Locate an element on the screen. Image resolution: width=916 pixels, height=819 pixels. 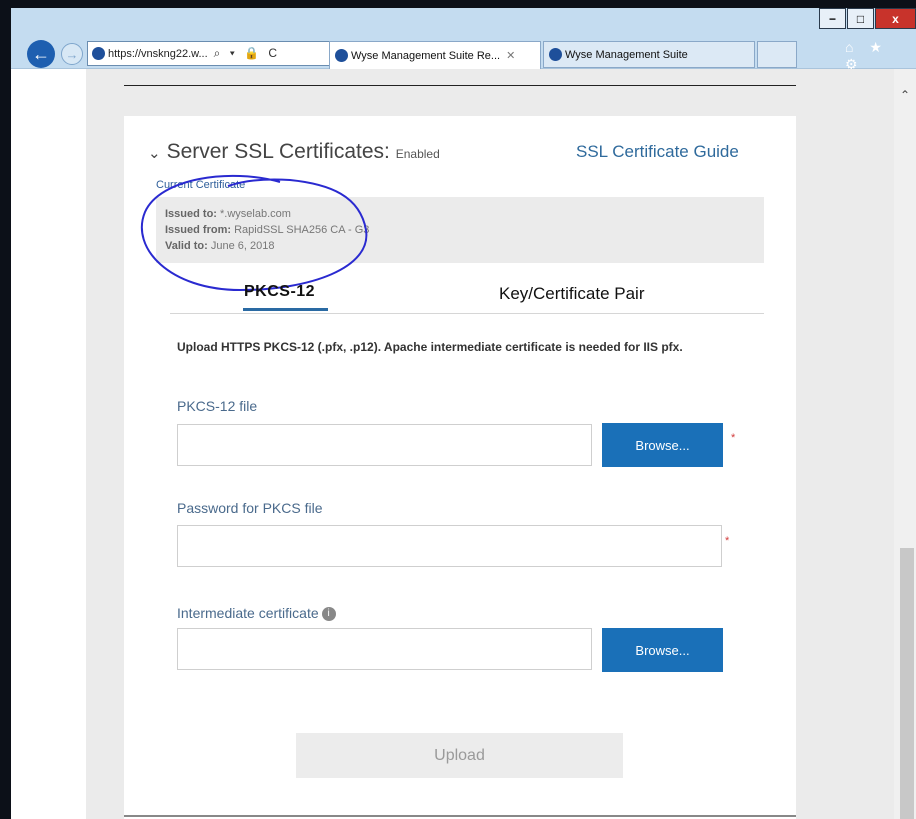
intermediate-certificate-input is located at coordinates (384, 649).